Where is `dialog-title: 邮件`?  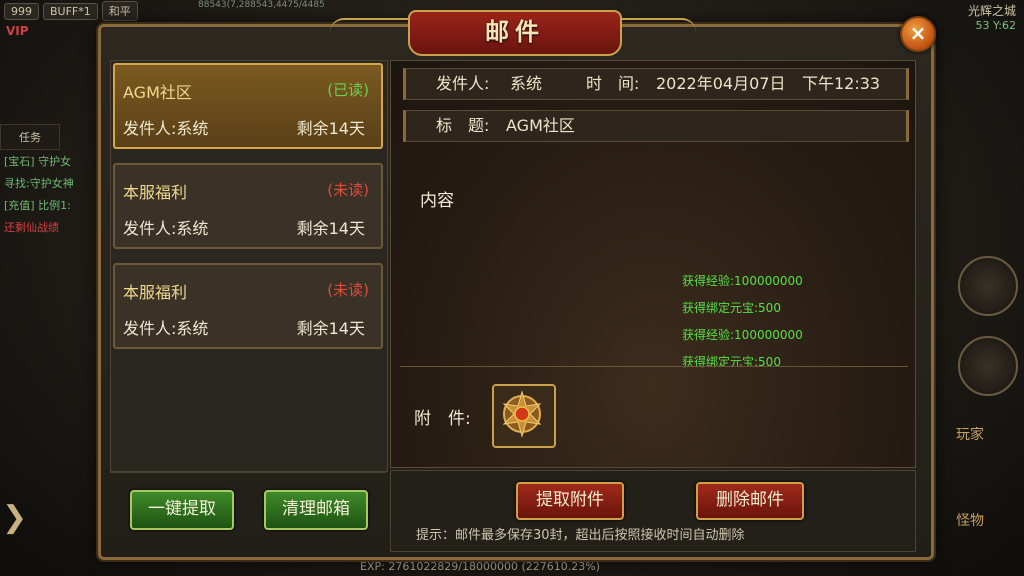 dialog-title: 邮件 is located at coordinates (515, 33).